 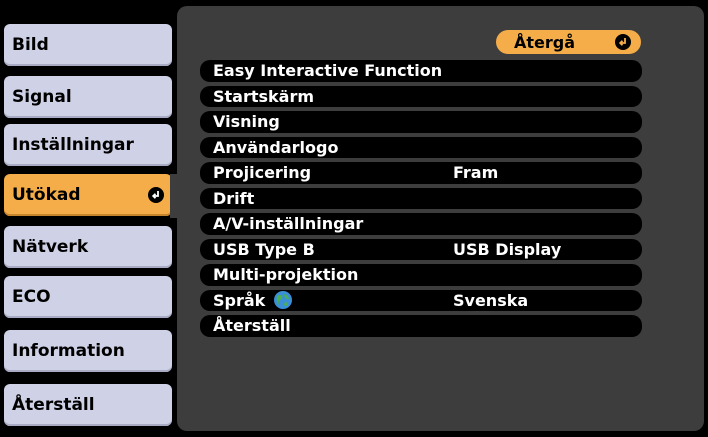 What do you see at coordinates (252, 326) in the screenshot?
I see `menu-item-label: Återställ` at bounding box center [252, 326].